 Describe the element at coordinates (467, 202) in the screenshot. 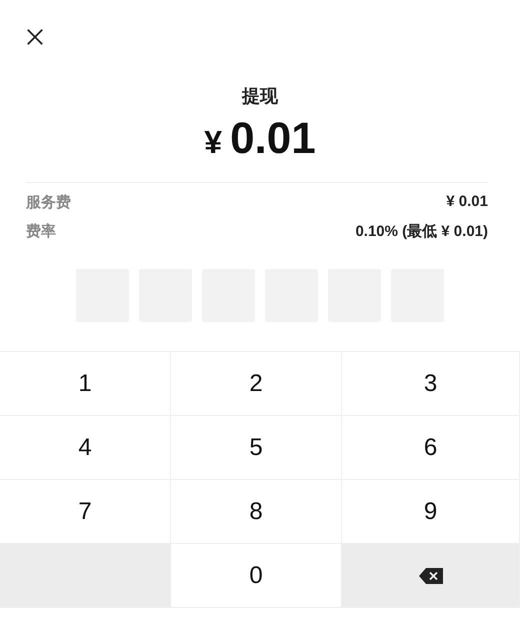

I see `fee-value: ¥ 0.01` at that location.